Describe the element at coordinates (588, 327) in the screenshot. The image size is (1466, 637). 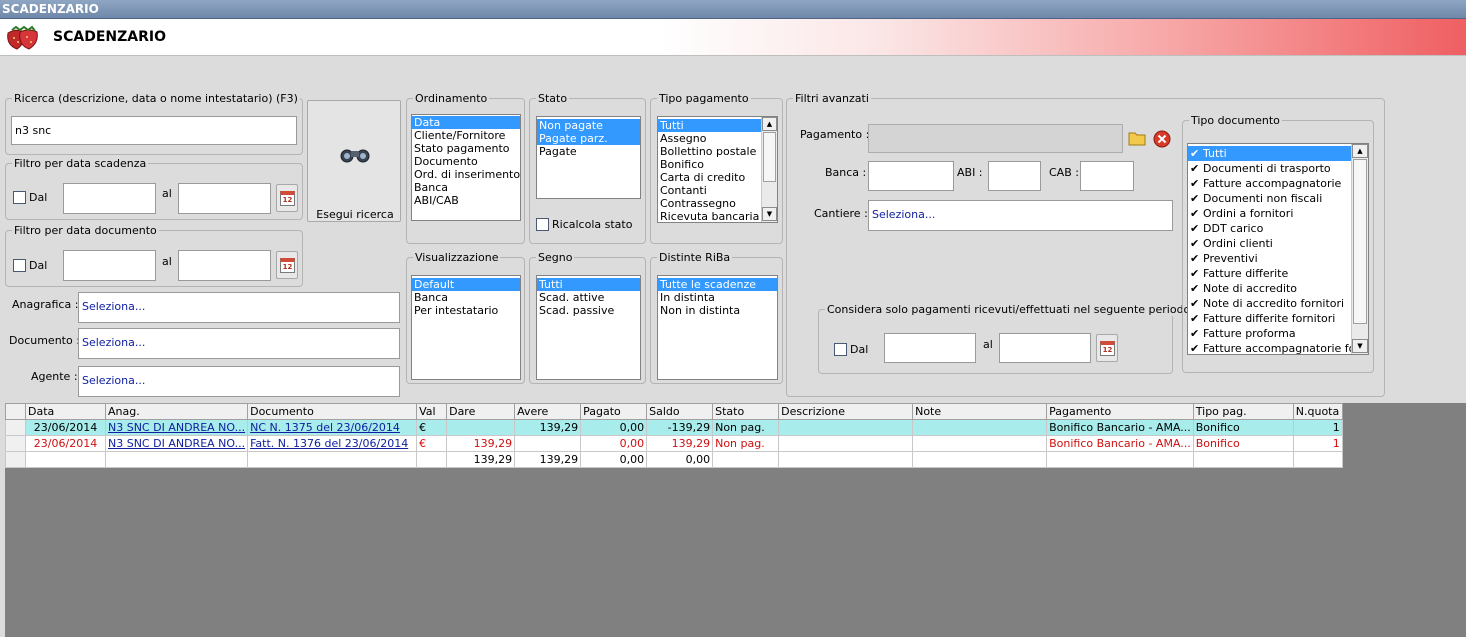
I see `segno-list: Tutti Scad. attive Scad. passive` at that location.